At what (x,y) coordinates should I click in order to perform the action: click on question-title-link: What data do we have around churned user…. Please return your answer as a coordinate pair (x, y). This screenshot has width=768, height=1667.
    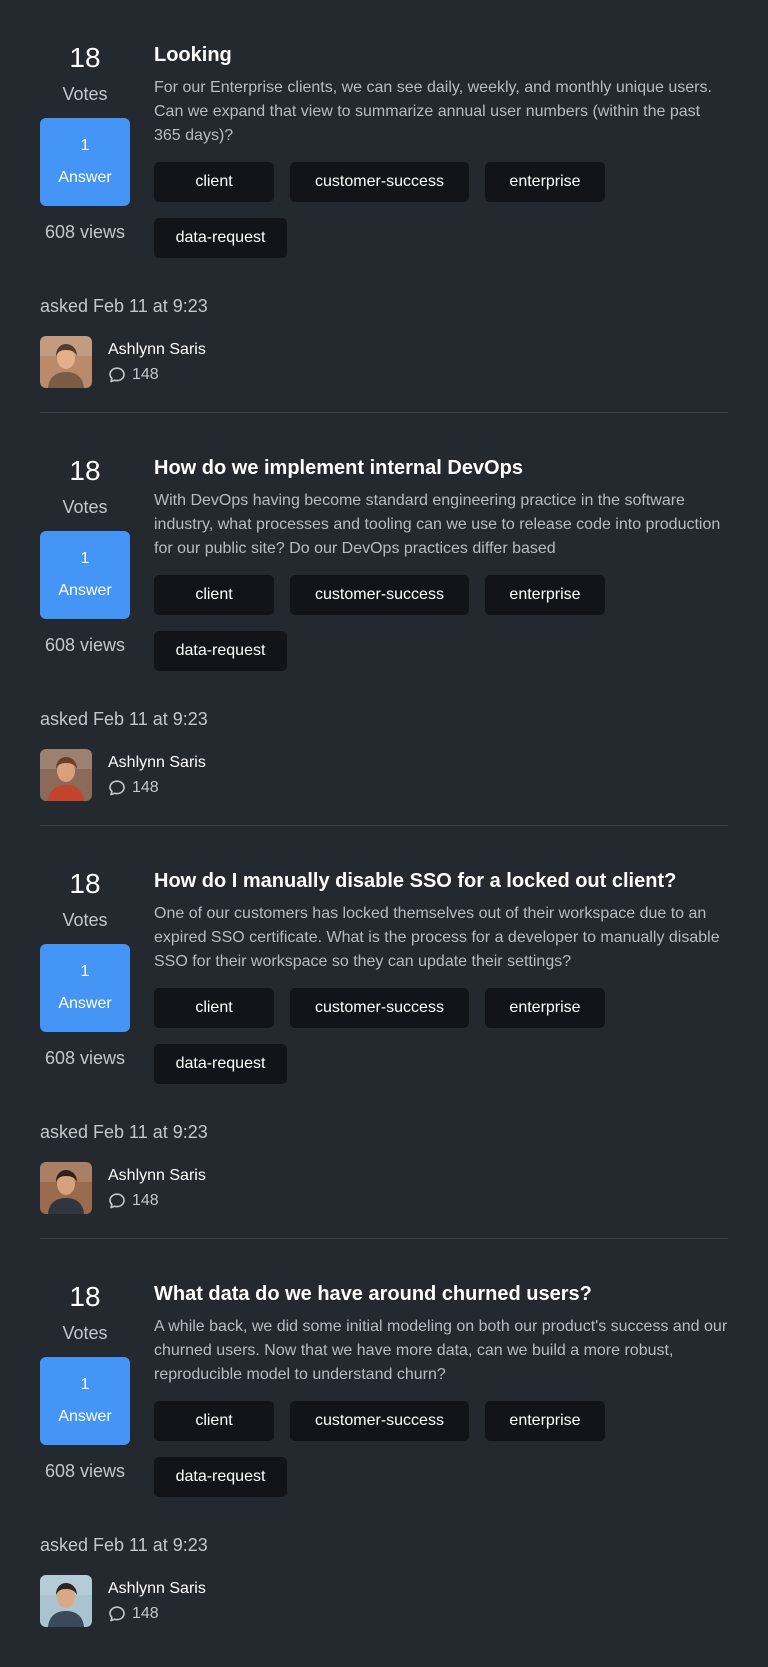
    Looking at the image, I should click on (441, 1294).